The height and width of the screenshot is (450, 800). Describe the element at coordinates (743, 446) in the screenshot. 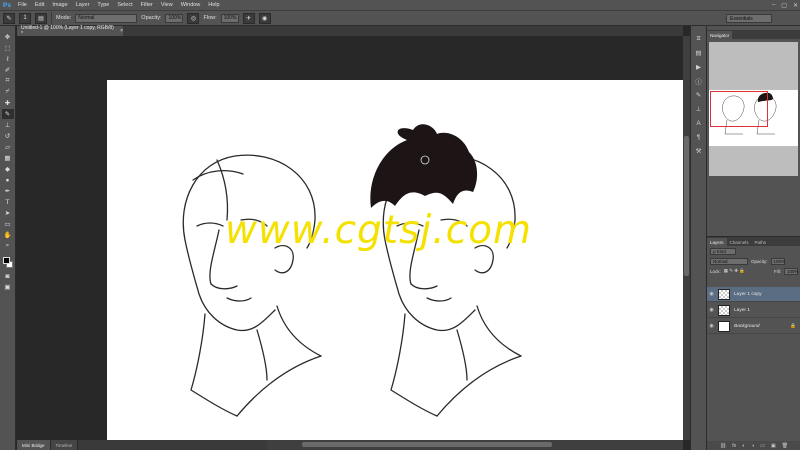

I see `add-mask-icon: ◐` at that location.